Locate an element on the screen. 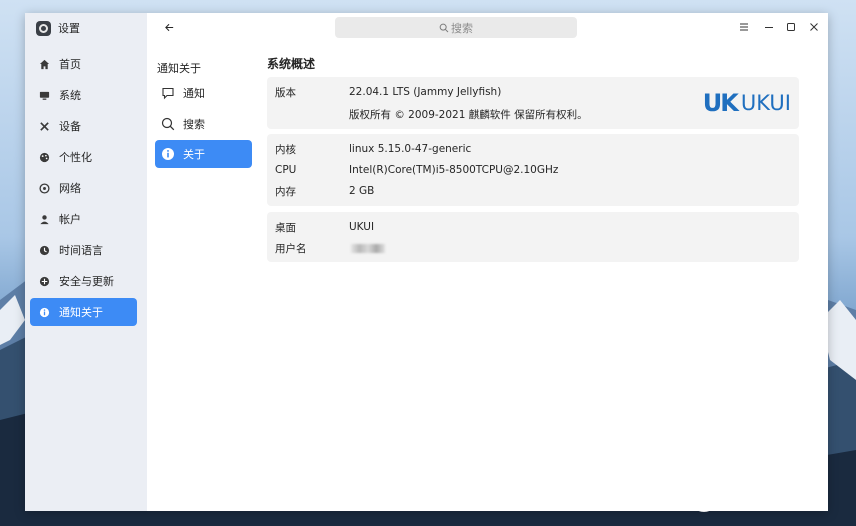 The height and width of the screenshot is (526, 856). sidebar-item-security: 安全与更新 is located at coordinates (83, 281).